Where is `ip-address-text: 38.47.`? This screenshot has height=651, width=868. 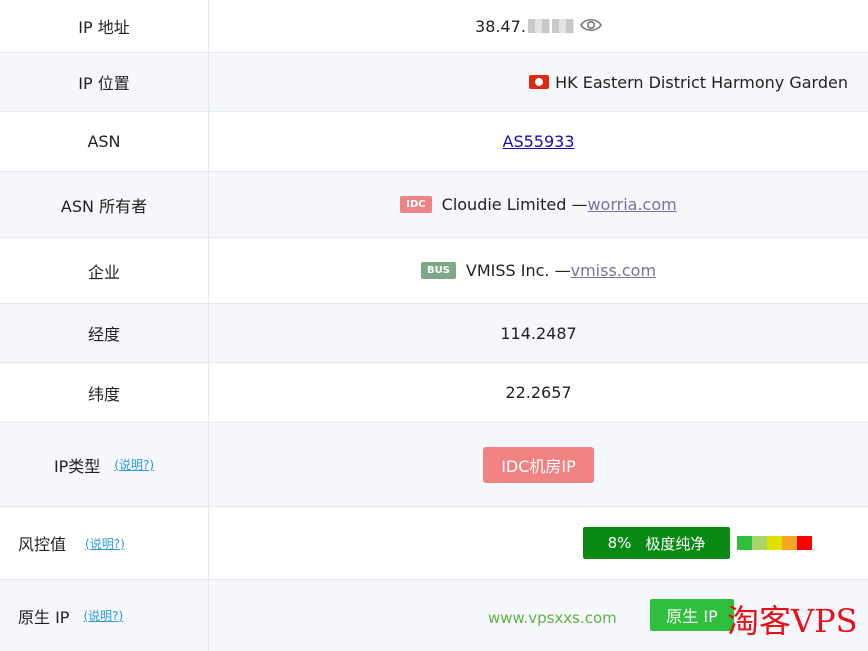
ip-address-text: 38.47. is located at coordinates (500, 26).